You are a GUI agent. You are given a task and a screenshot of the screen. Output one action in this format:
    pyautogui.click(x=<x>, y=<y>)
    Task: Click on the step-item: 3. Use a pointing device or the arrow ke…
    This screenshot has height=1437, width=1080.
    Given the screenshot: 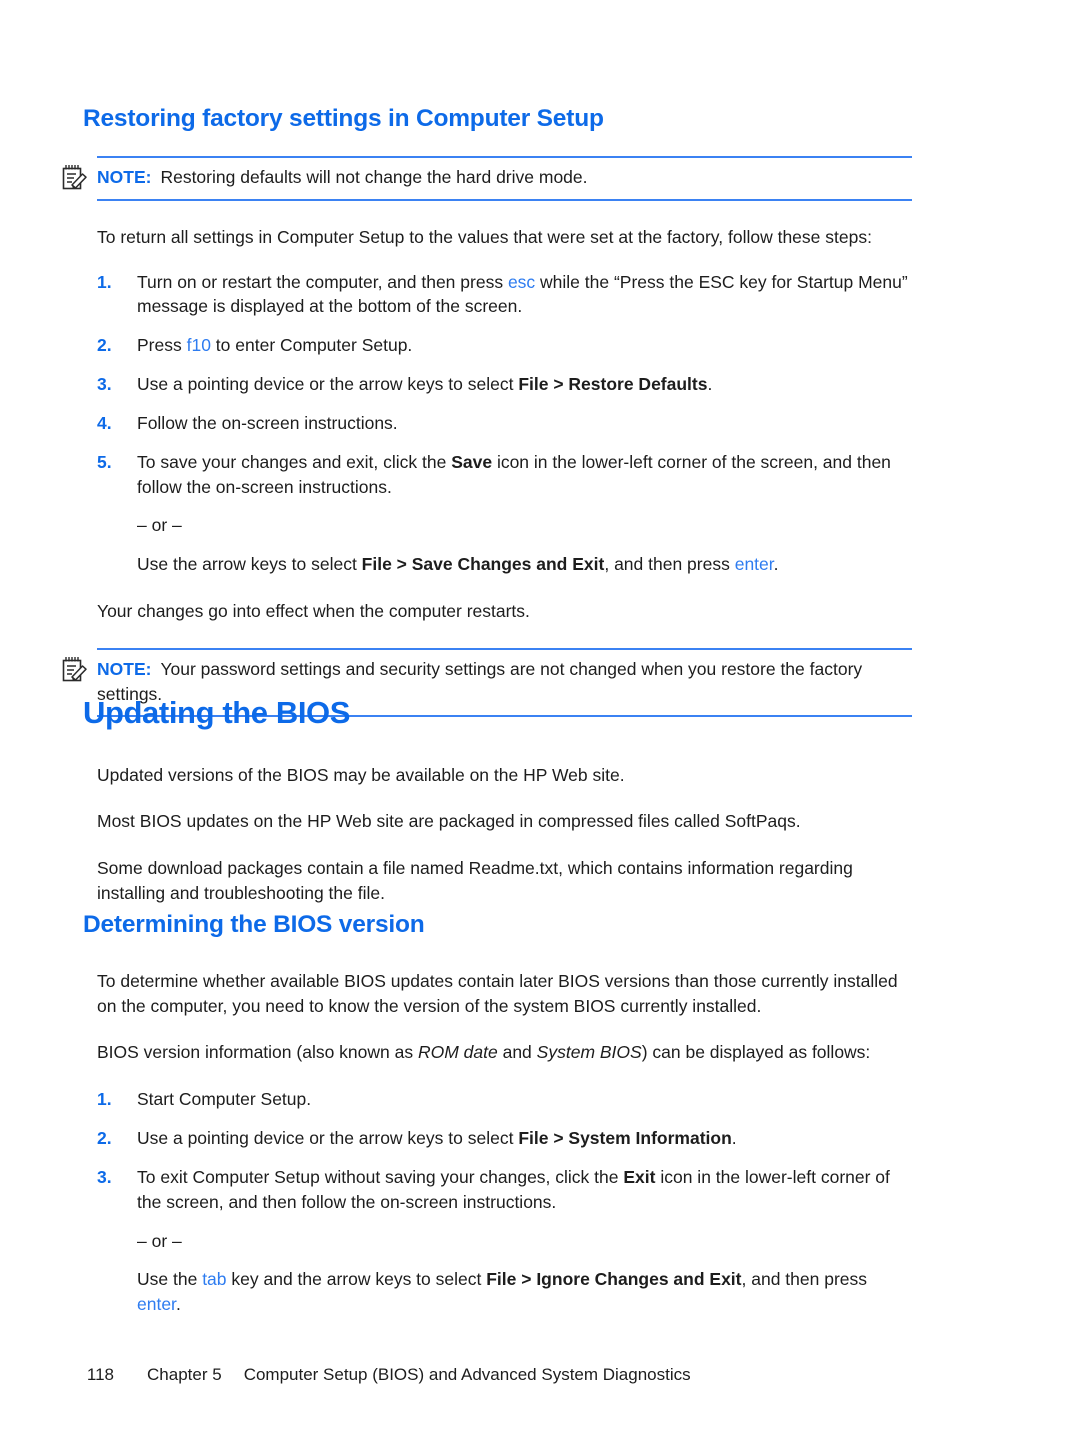 What is the action you would take?
    pyautogui.click(x=504, y=384)
    